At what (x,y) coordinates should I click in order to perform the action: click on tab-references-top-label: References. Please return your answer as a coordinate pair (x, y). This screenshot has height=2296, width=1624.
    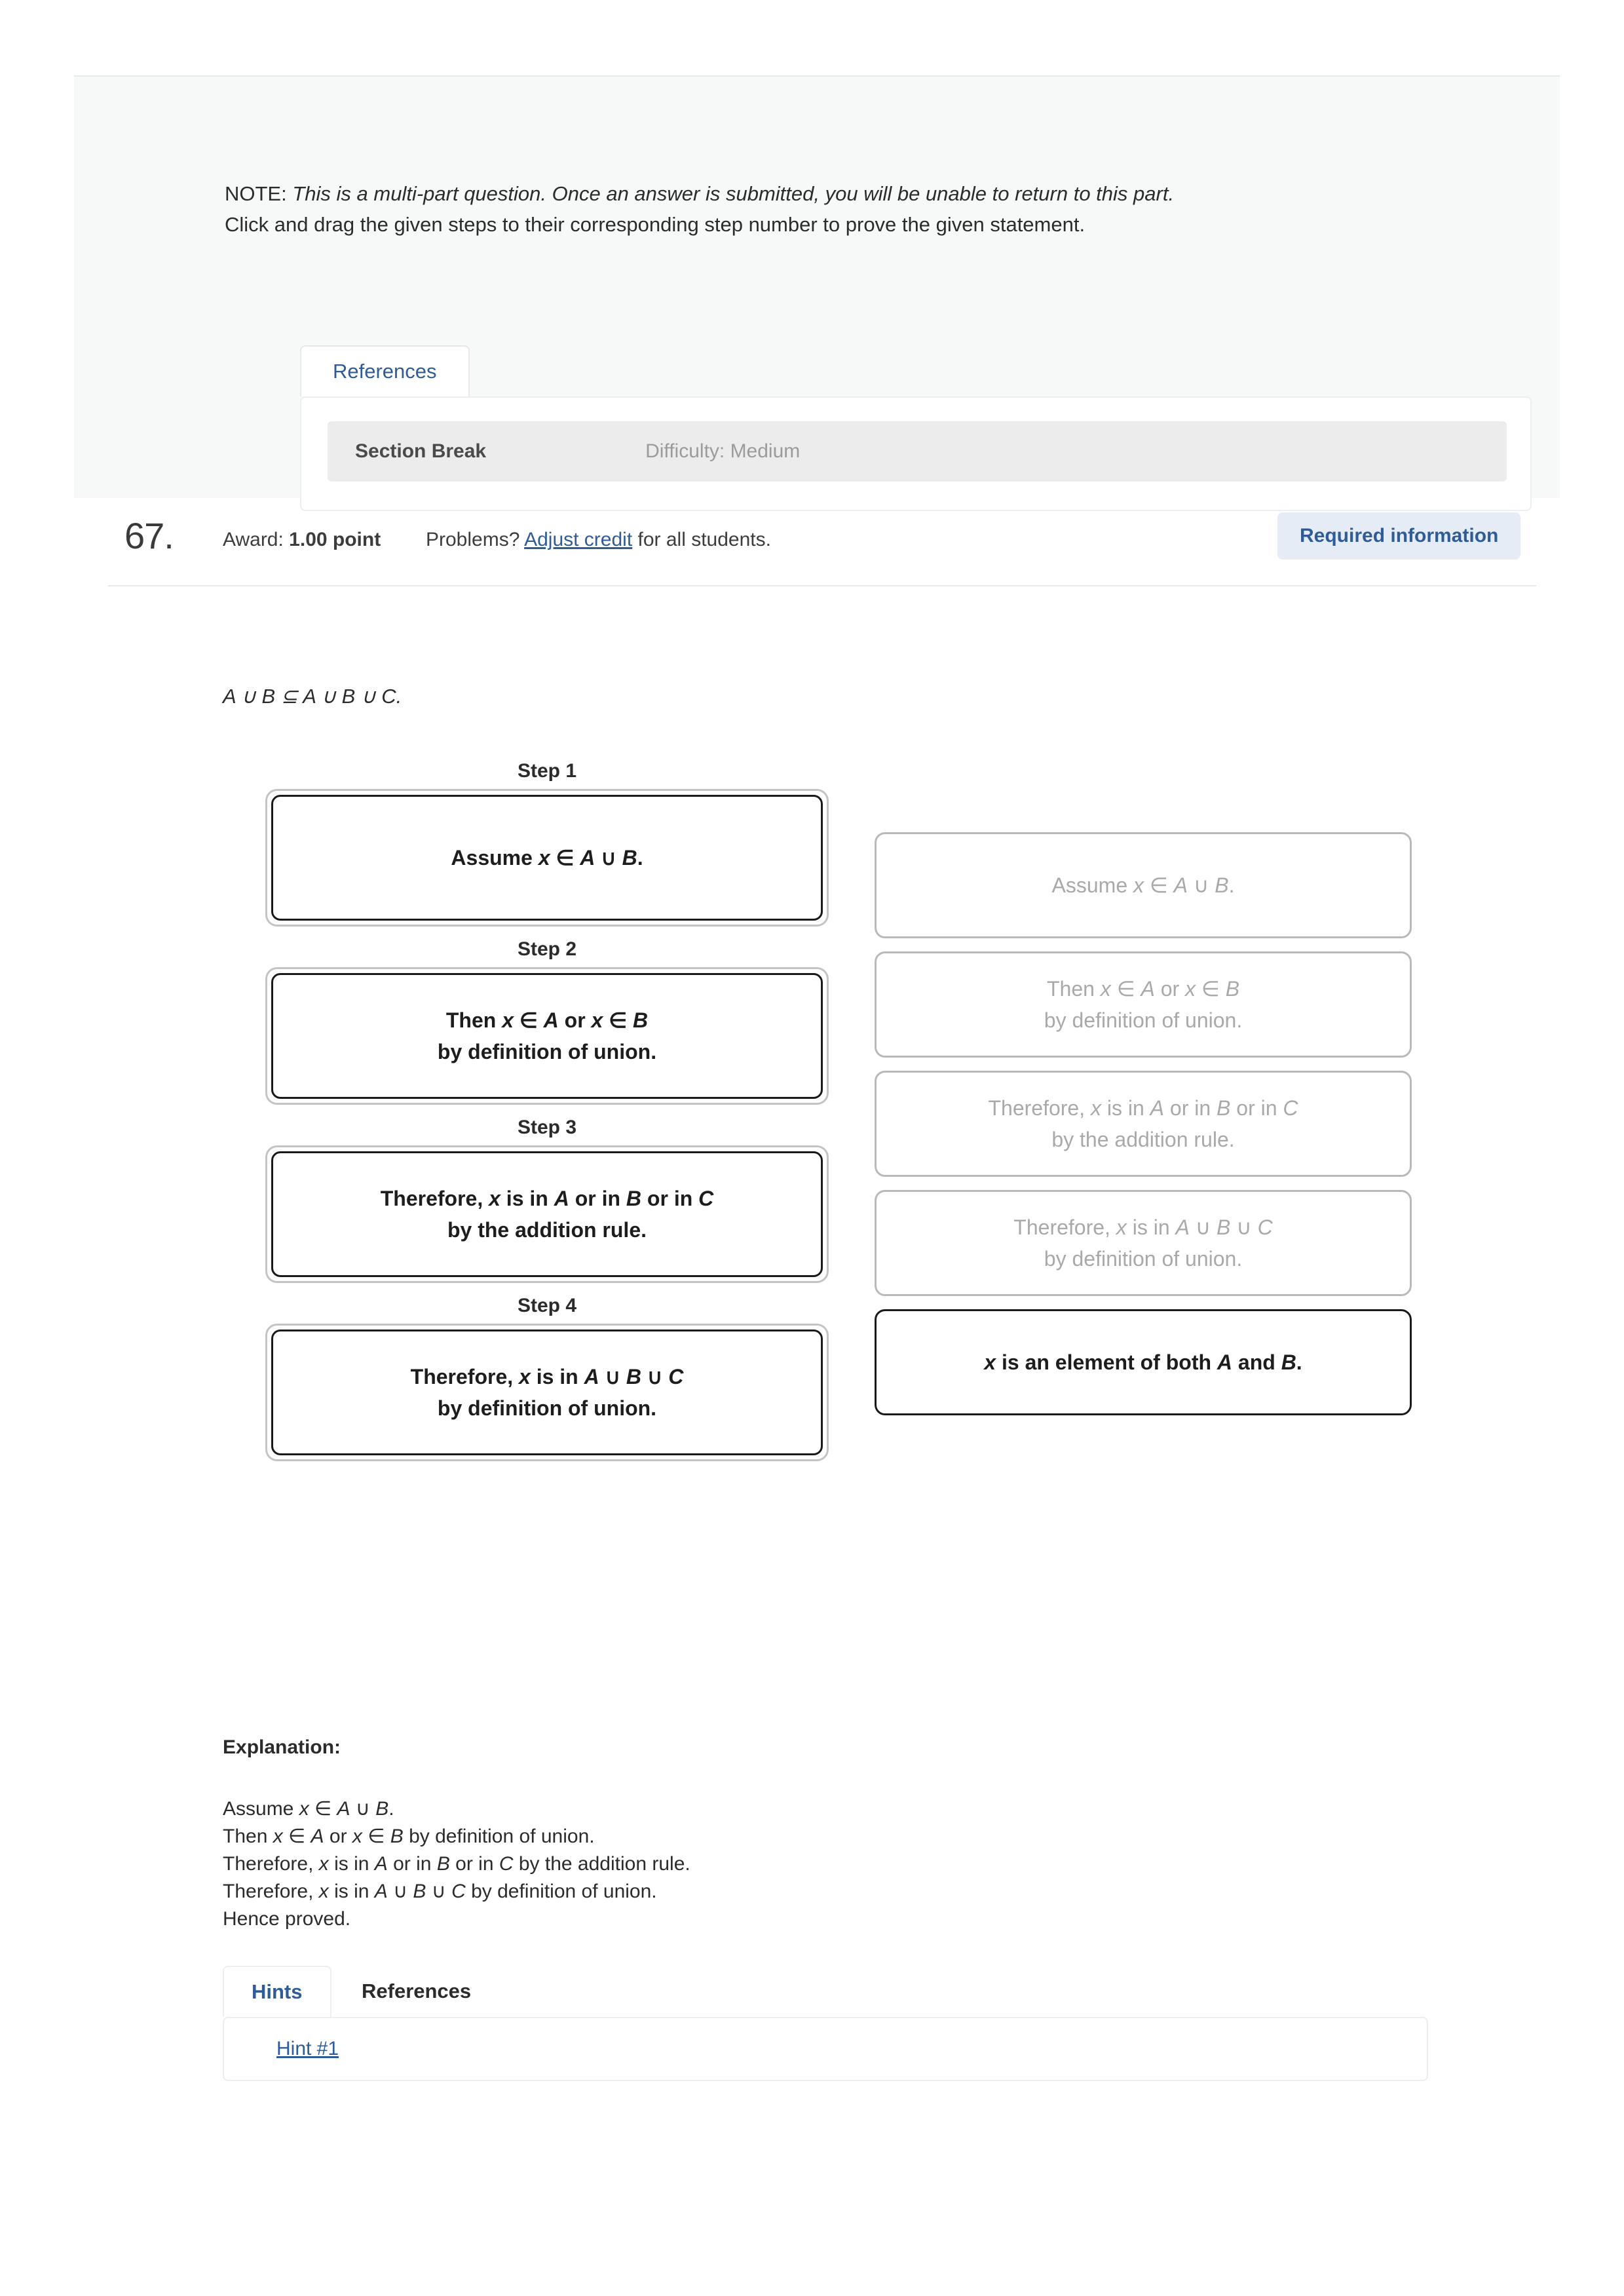
    Looking at the image, I should click on (385, 371).